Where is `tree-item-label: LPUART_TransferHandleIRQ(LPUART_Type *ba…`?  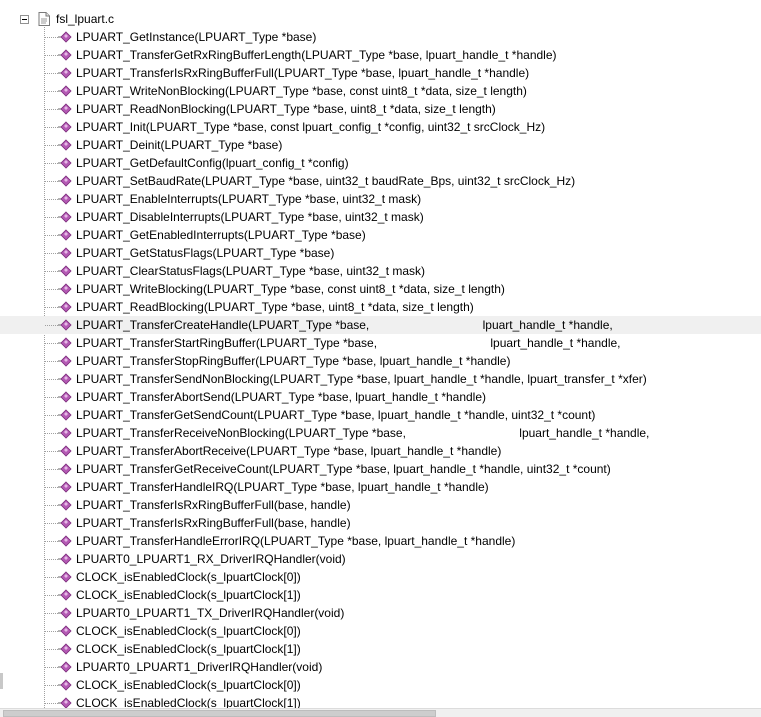 tree-item-label: LPUART_TransferHandleIRQ(LPUART_Type *ba… is located at coordinates (282, 487).